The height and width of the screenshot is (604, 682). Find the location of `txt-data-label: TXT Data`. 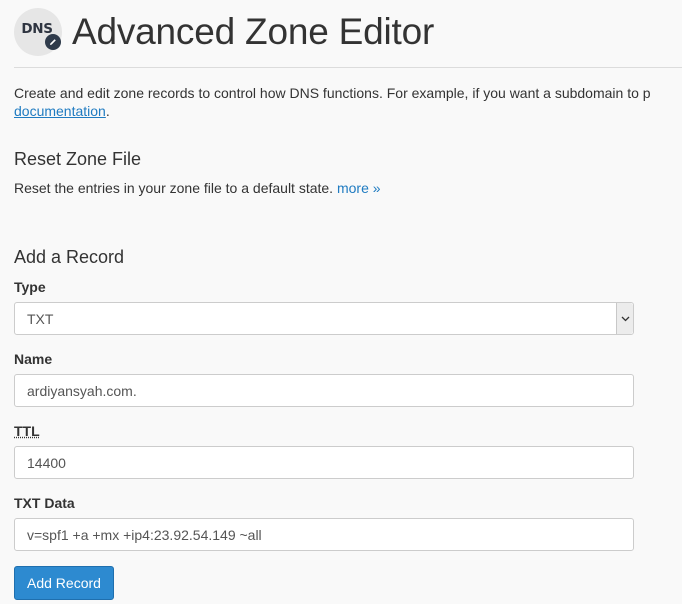

txt-data-label: TXT Data is located at coordinates (44, 503).